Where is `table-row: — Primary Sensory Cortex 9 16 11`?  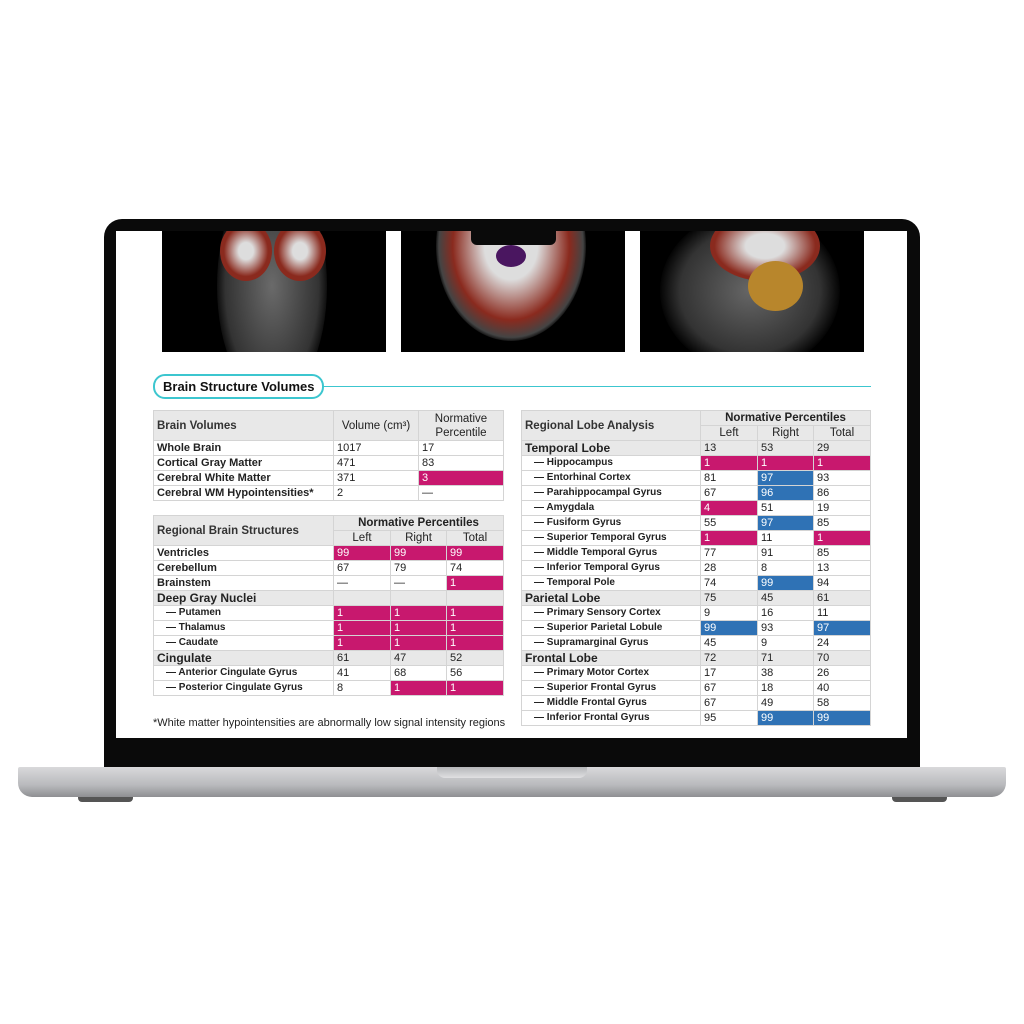 table-row: — Primary Sensory Cortex 9 16 11 is located at coordinates (696, 613).